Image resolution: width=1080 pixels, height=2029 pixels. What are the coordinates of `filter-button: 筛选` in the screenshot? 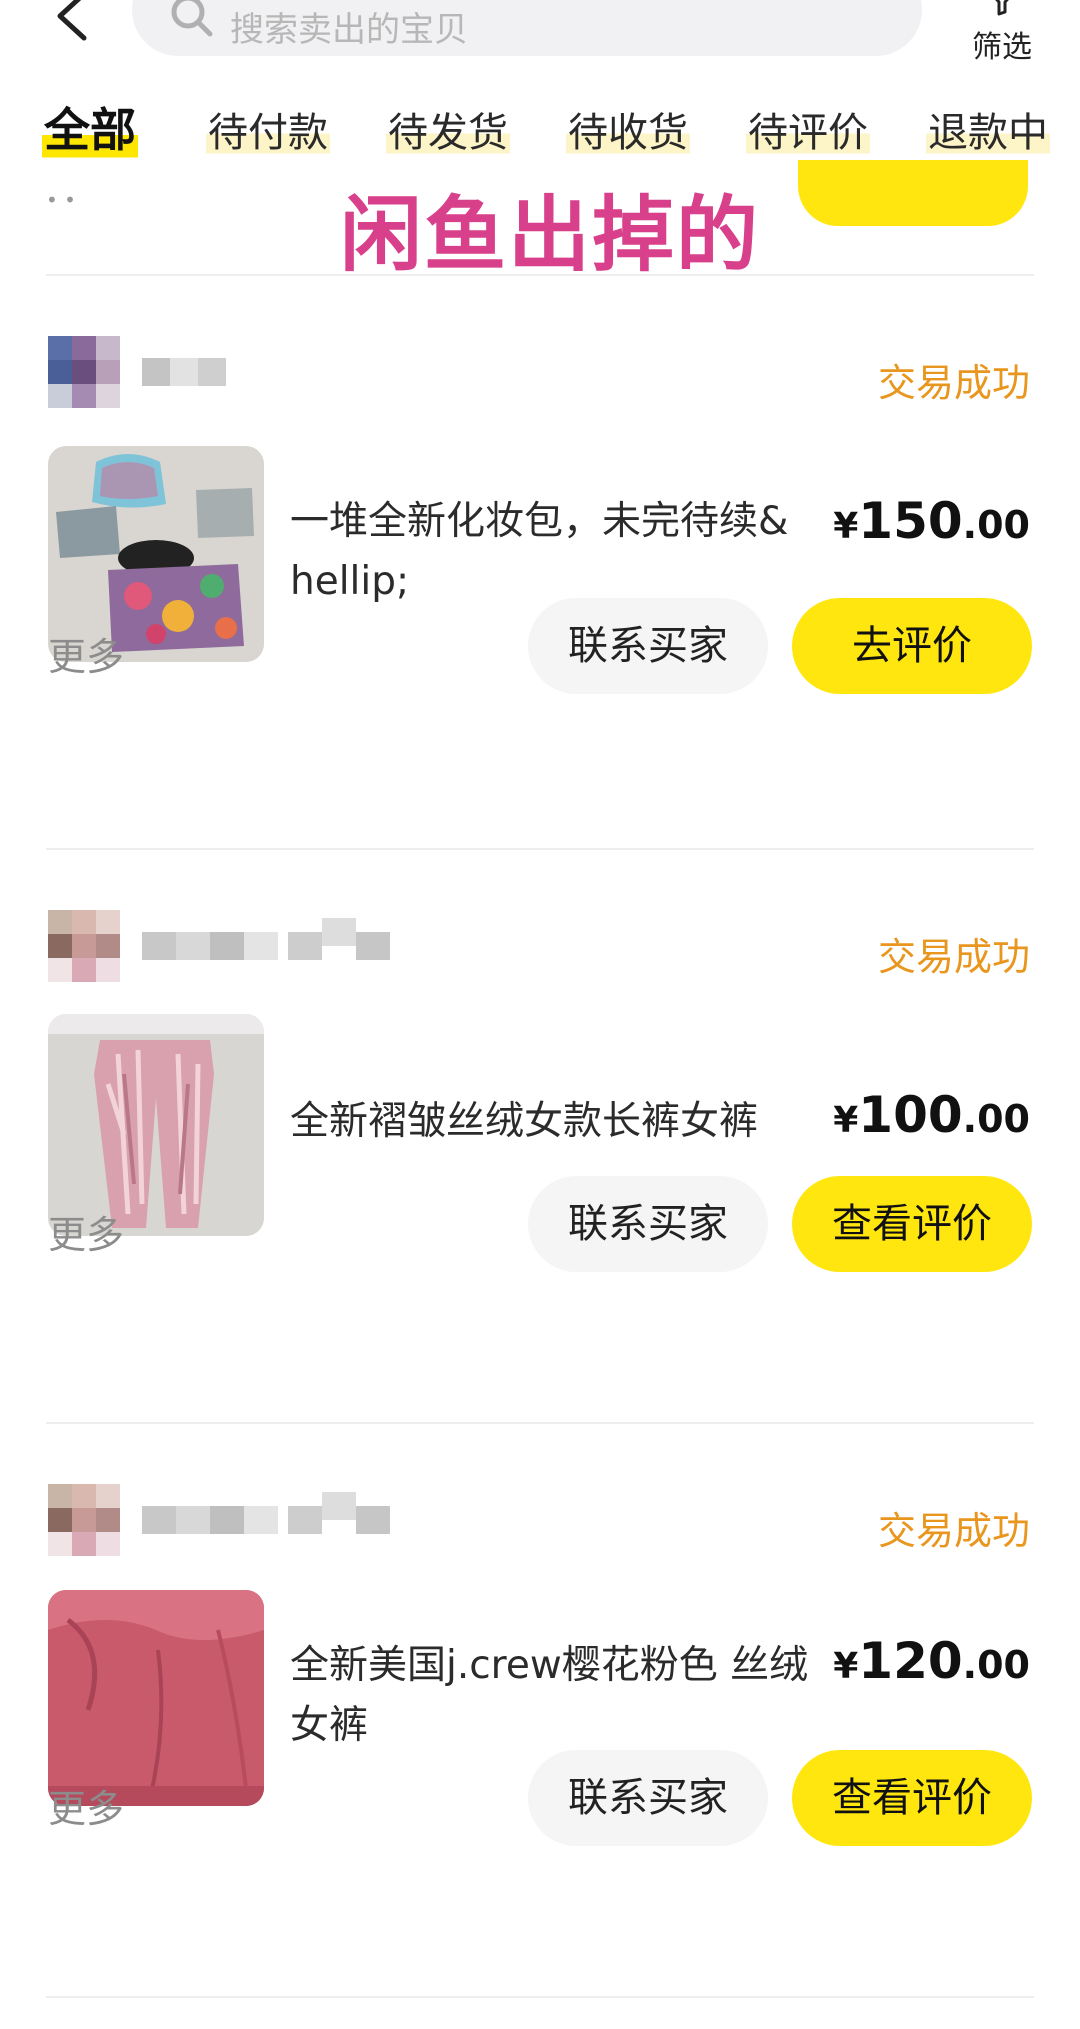 It's located at (1002, 35).